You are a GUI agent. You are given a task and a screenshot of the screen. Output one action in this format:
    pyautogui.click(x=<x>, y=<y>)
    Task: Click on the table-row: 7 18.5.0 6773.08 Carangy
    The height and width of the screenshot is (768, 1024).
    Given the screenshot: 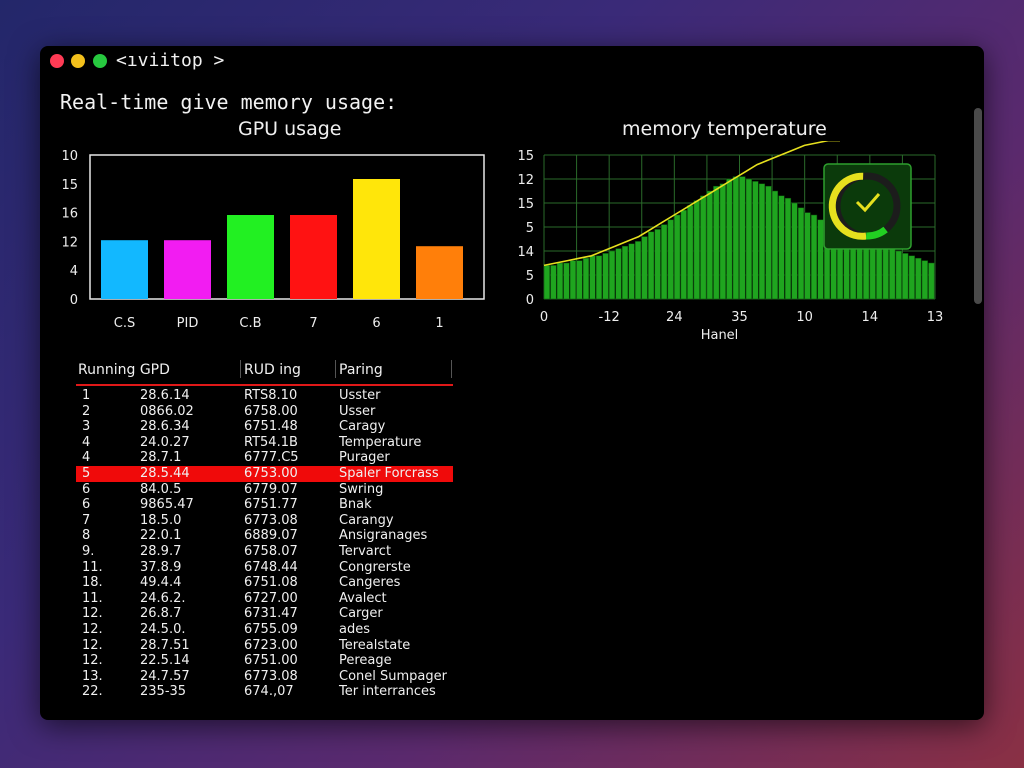 What is the action you would take?
    pyautogui.click(x=264, y=521)
    